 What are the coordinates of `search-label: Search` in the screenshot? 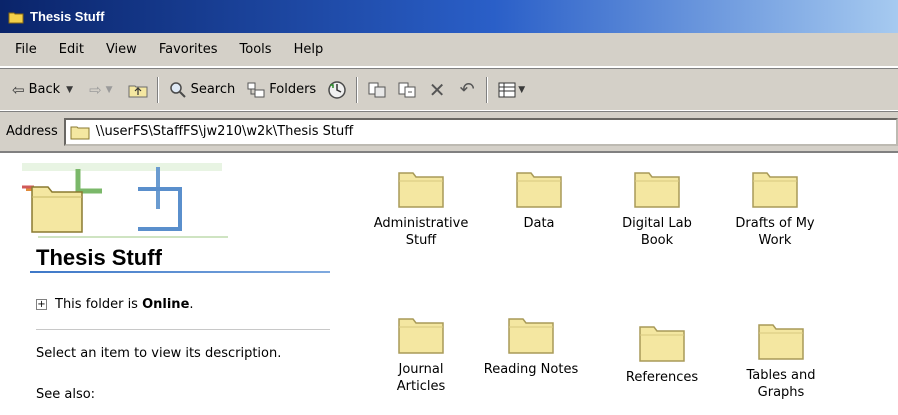 It's located at (213, 89).